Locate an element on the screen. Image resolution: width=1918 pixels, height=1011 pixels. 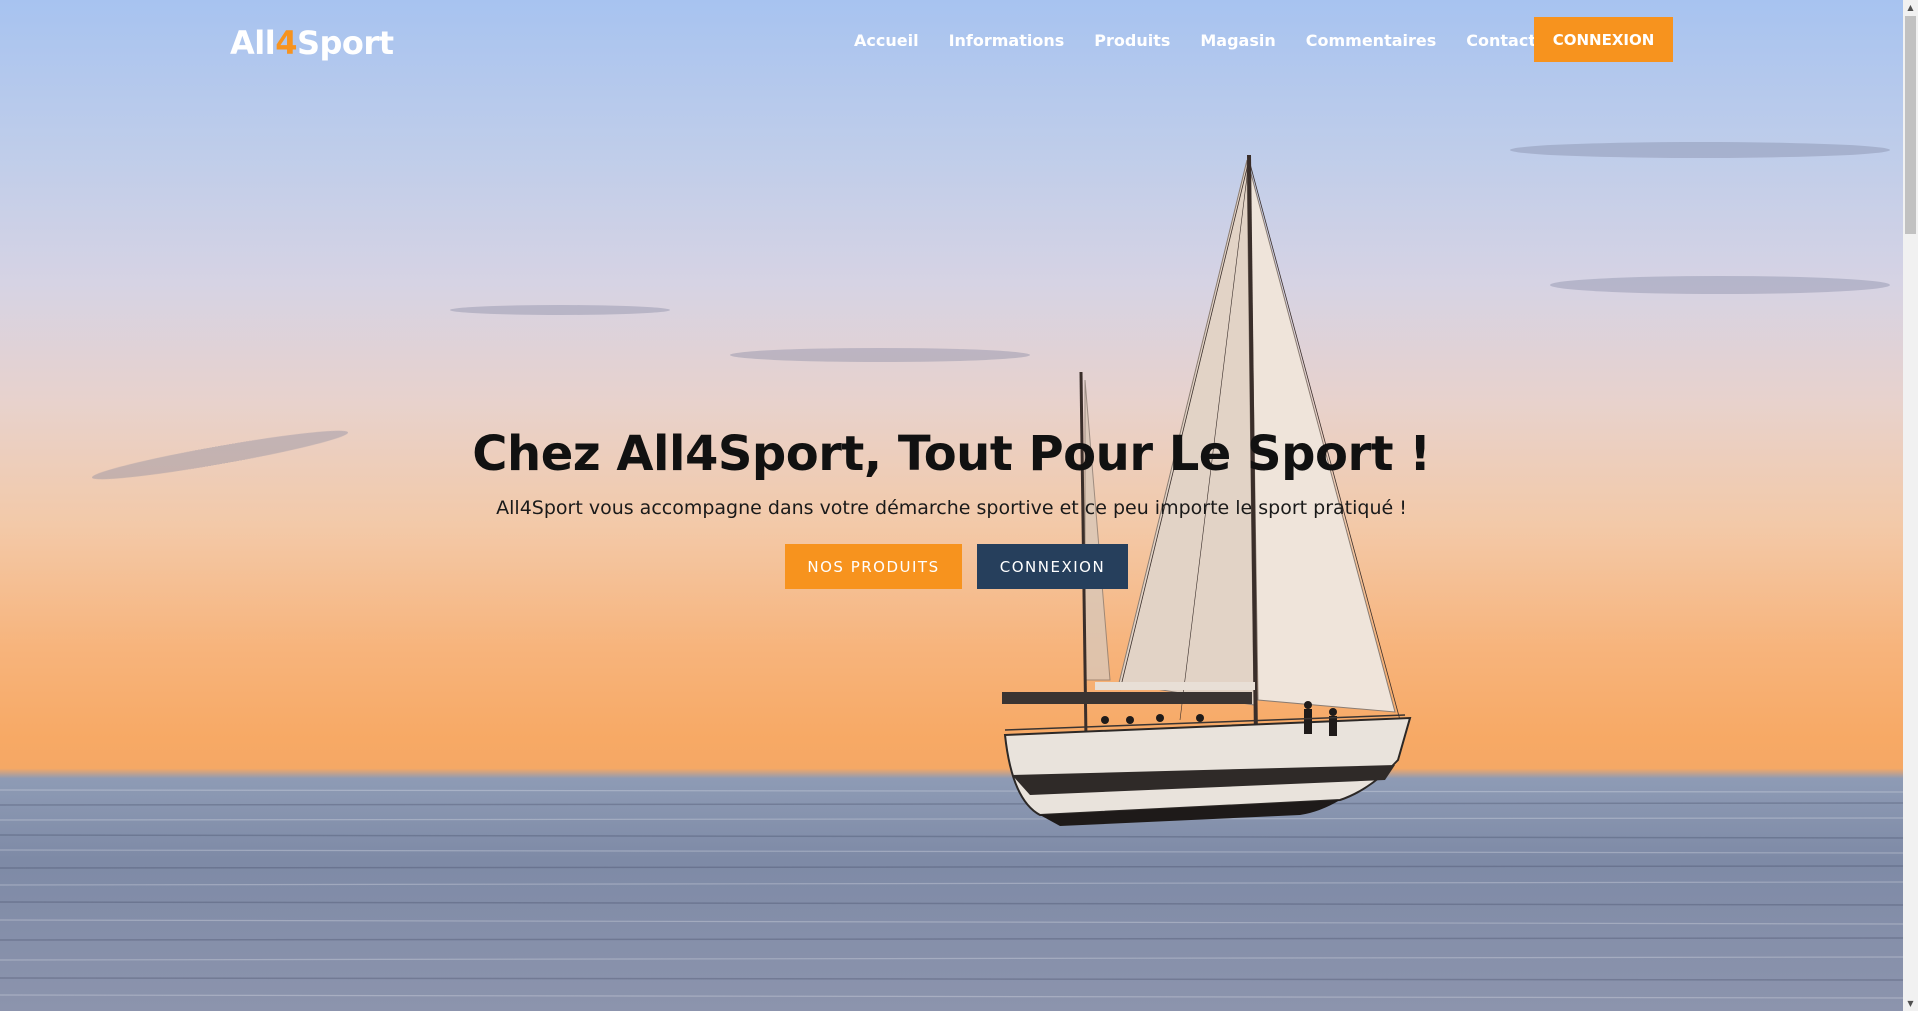
hero-title: Chez All4Sport, Tout Pour Le Sport ! is located at coordinates (951, 454).